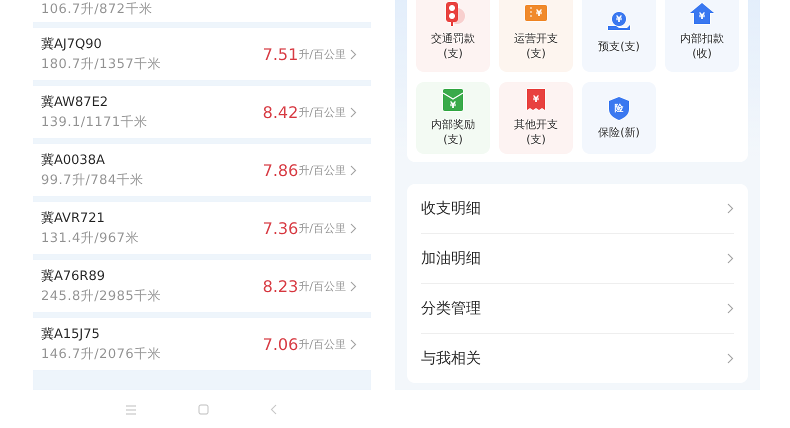  What do you see at coordinates (535, 133) in the screenshot?
I see `category-label: 其他开支(支)` at bounding box center [535, 133].